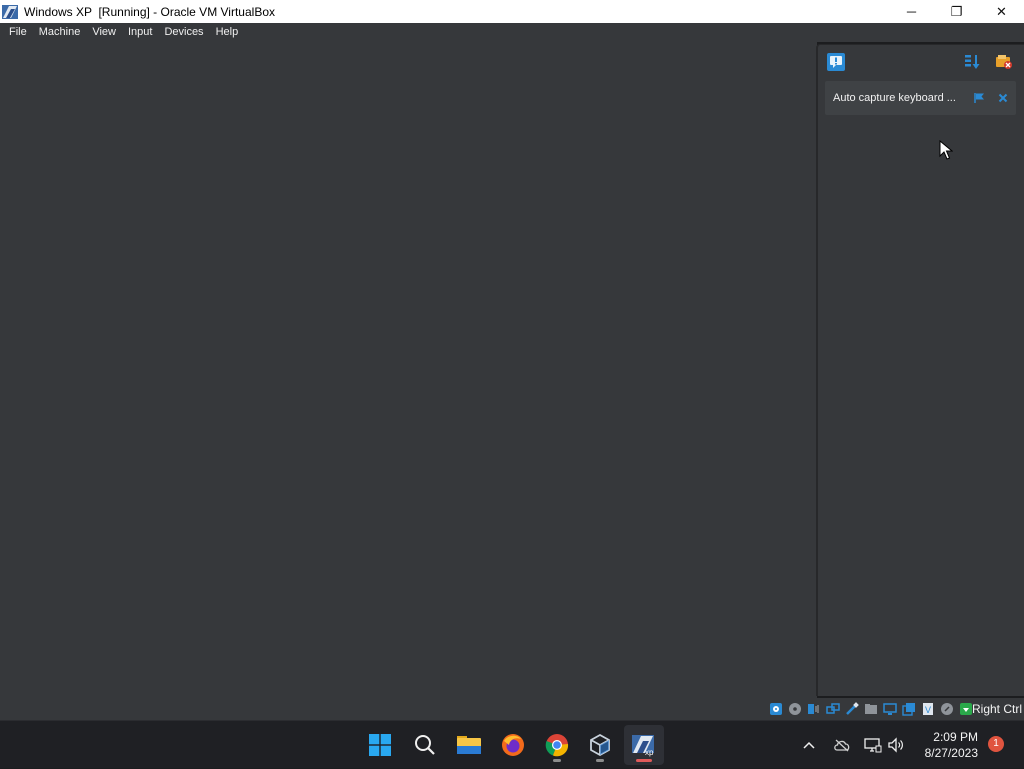 The image size is (1024, 769). I want to click on menu-machine: Machine, so click(59, 32).